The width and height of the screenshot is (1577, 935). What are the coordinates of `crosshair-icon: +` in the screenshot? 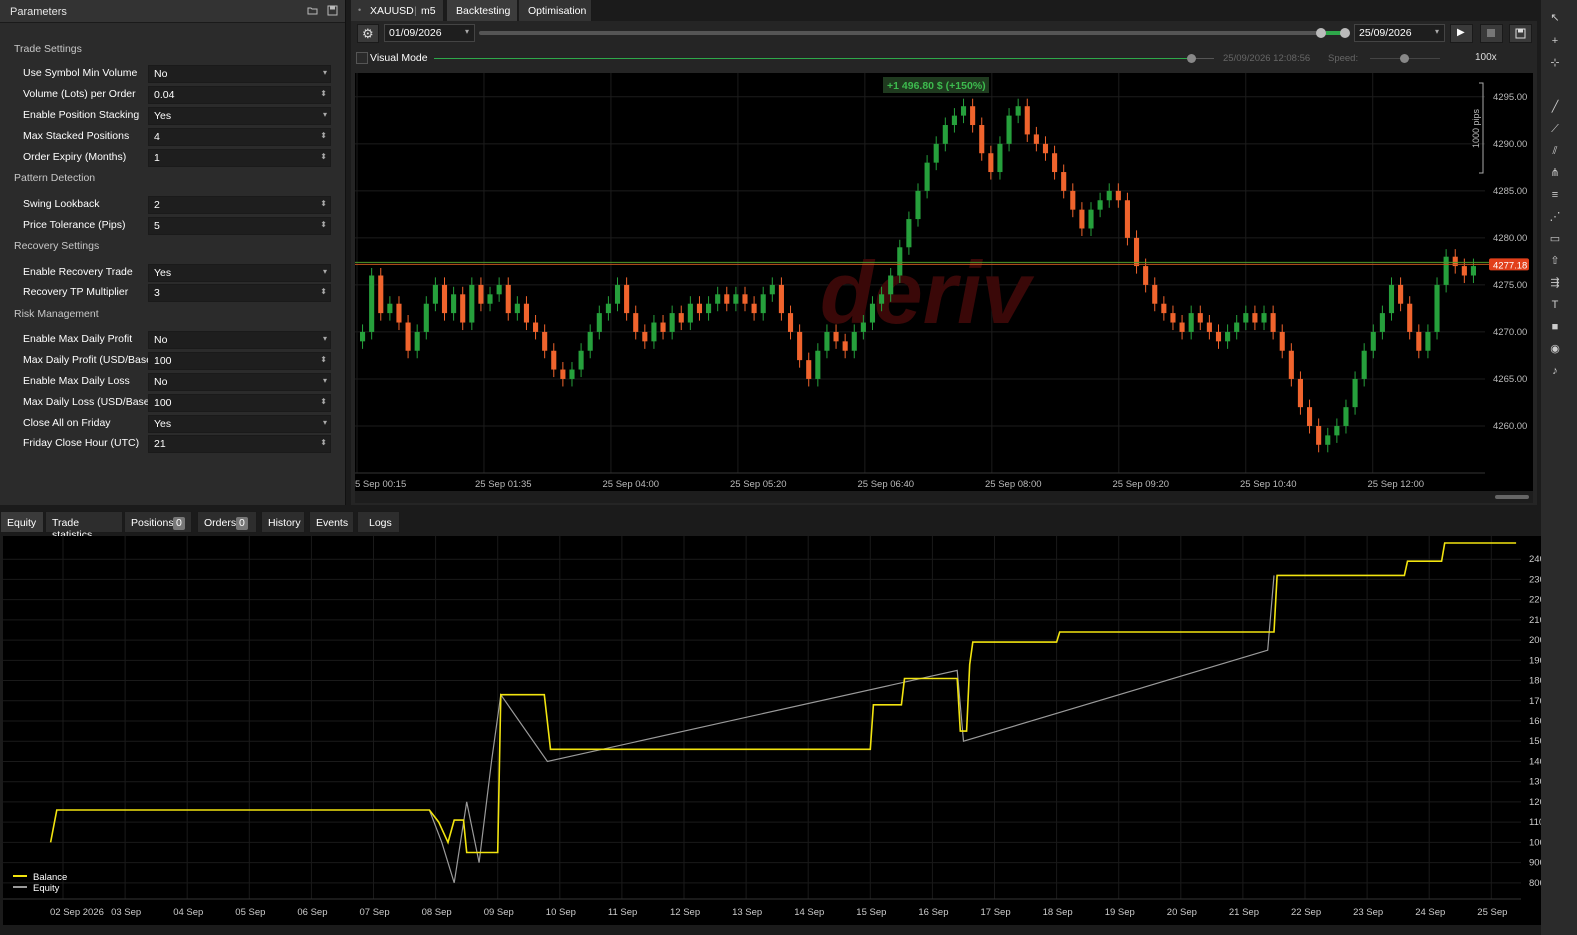 It's located at (1555, 41).